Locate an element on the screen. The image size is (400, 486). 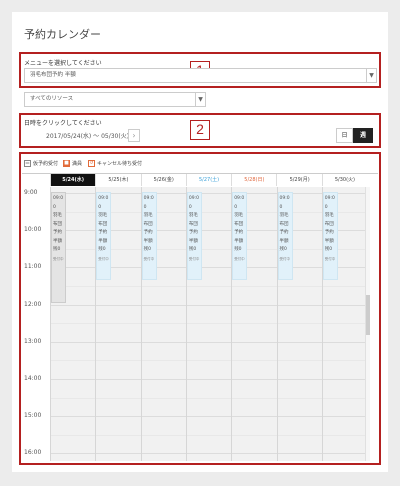
menu-select-value: 羽毛布団予約 半額 is located at coordinates (53, 75).